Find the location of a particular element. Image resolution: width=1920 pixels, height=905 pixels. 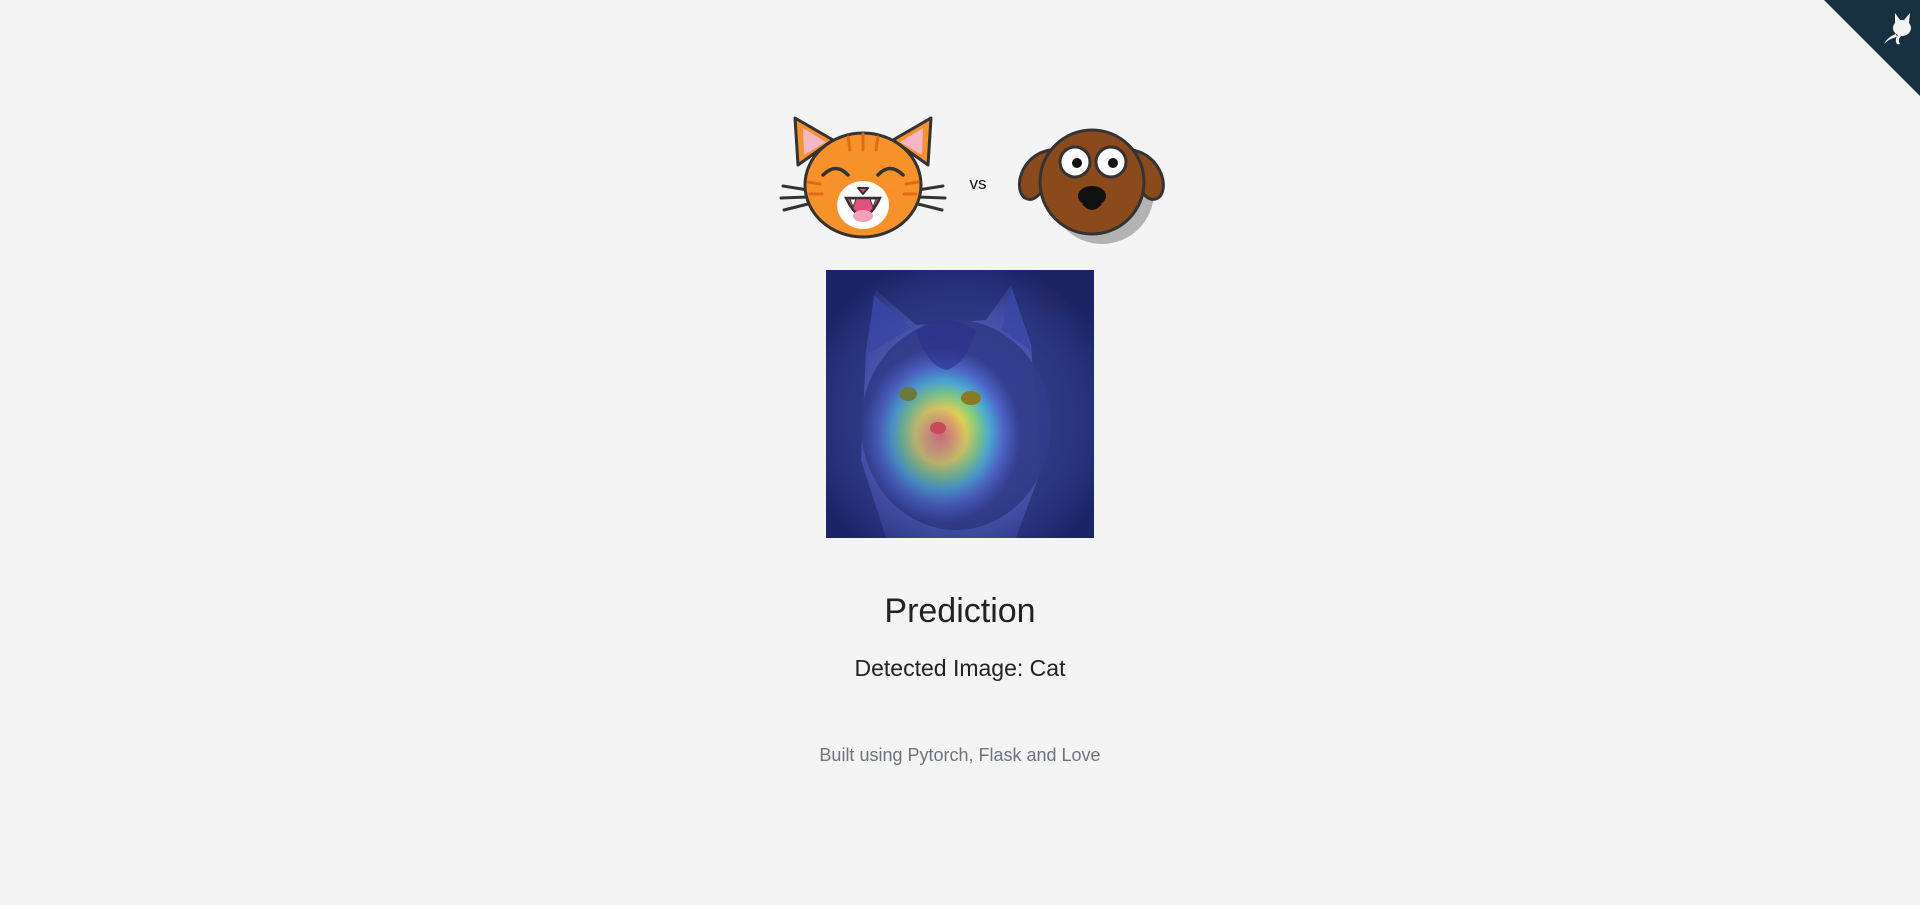

dog-face-icon is located at coordinates (1091, 186).